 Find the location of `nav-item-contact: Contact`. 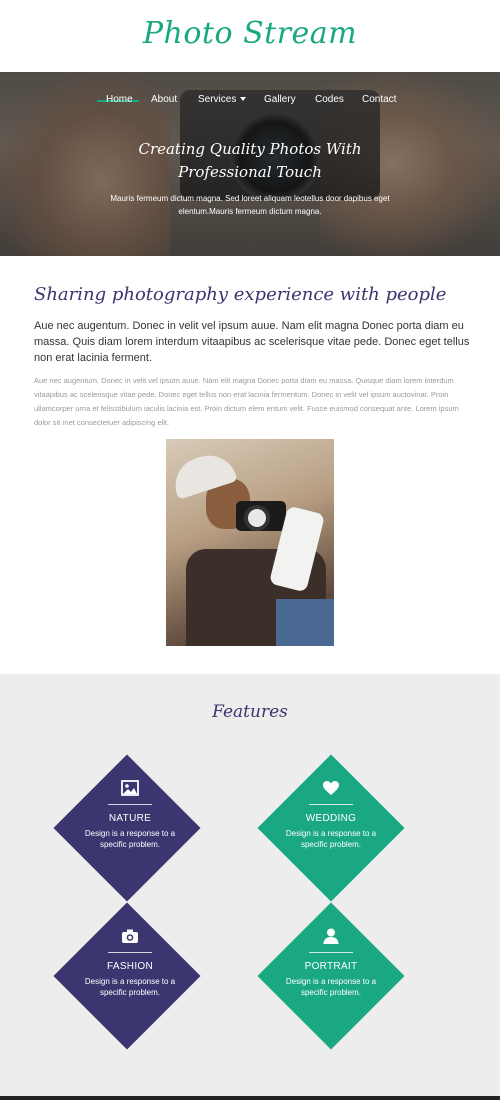

nav-item-contact: Contact is located at coordinates (379, 99).